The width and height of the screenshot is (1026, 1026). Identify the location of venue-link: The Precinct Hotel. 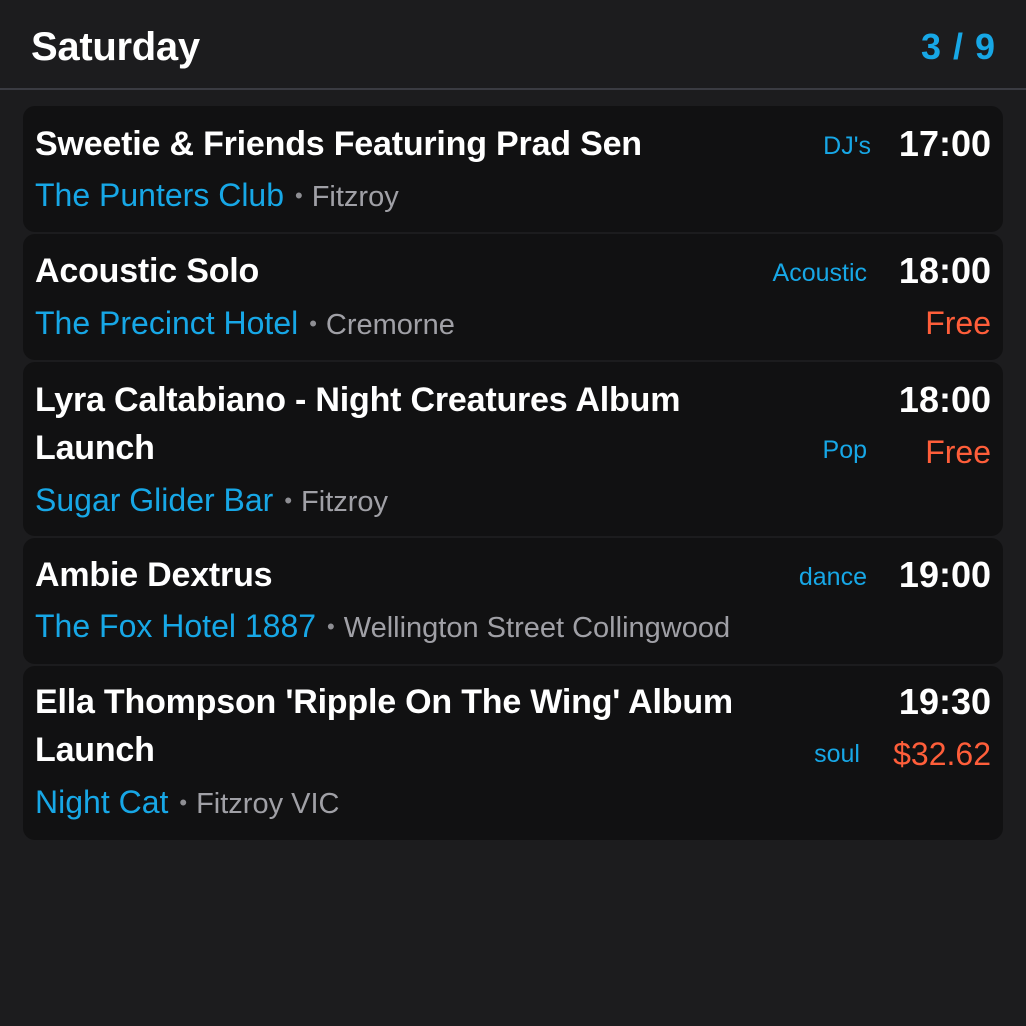
(166, 323).